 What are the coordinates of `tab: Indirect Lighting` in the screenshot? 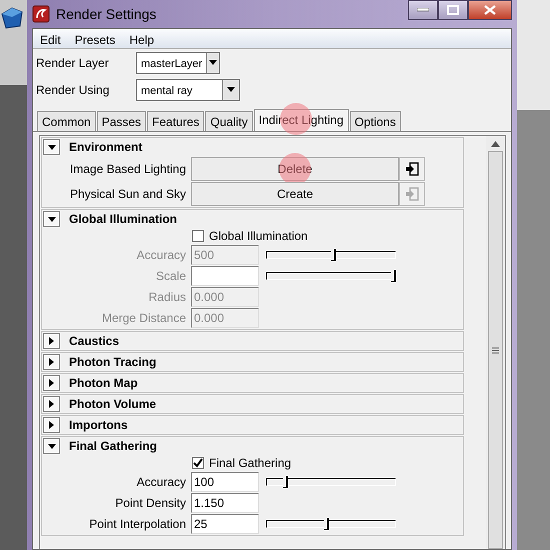 It's located at (301, 120).